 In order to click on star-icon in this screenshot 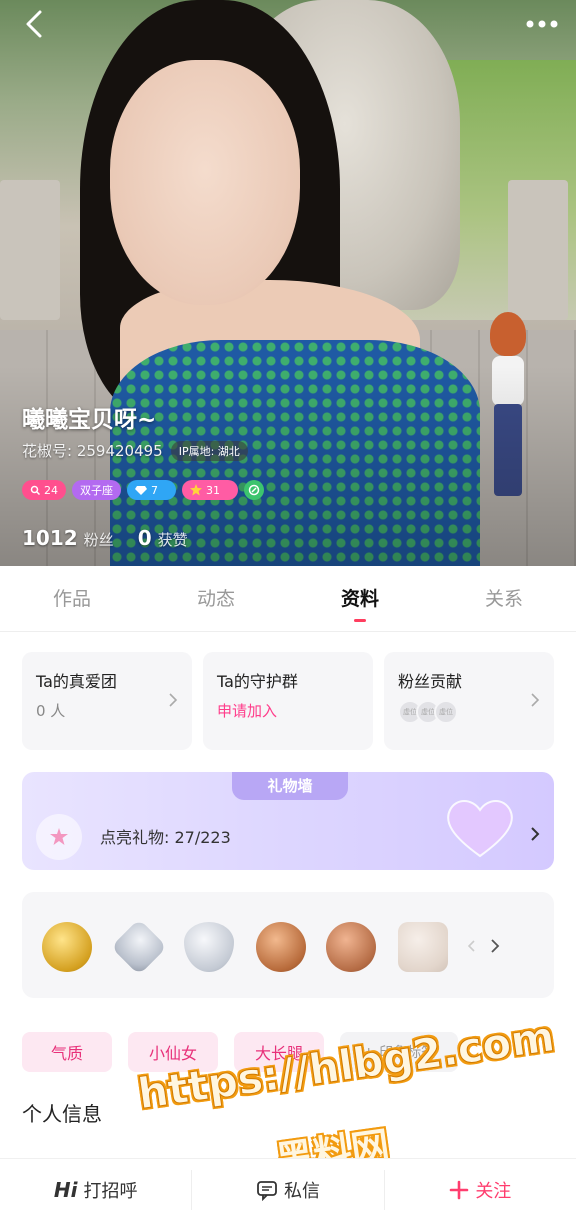, I will do `click(196, 490)`.